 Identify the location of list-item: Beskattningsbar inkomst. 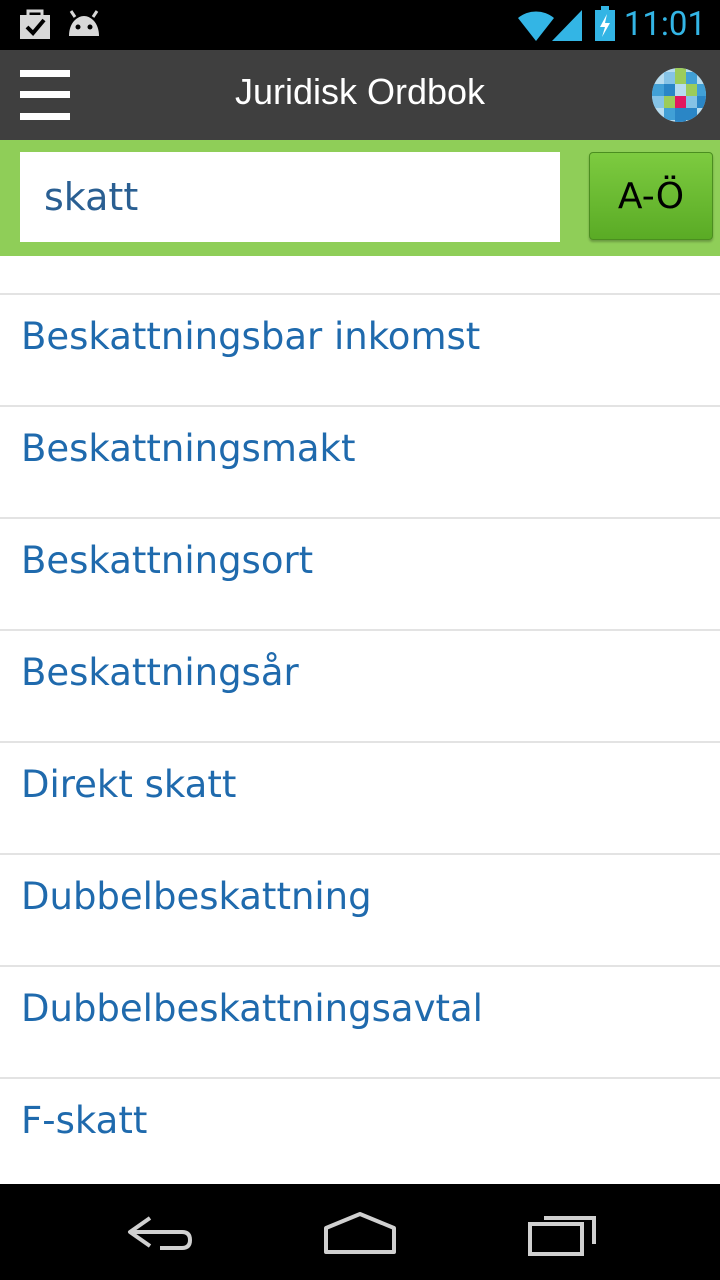
(360, 351).